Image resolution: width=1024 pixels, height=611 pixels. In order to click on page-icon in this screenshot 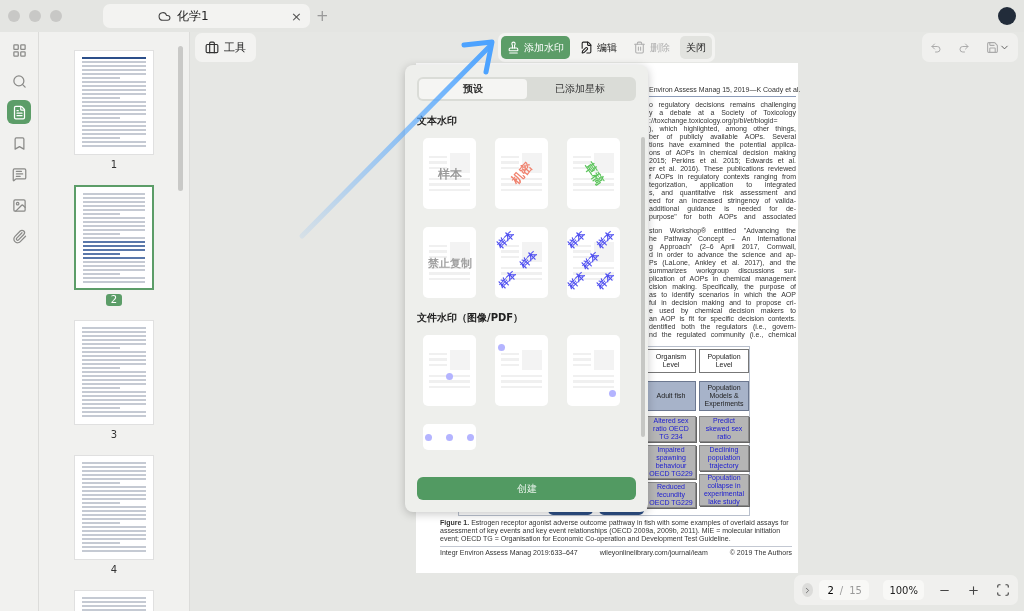, I will do `click(19, 112)`.